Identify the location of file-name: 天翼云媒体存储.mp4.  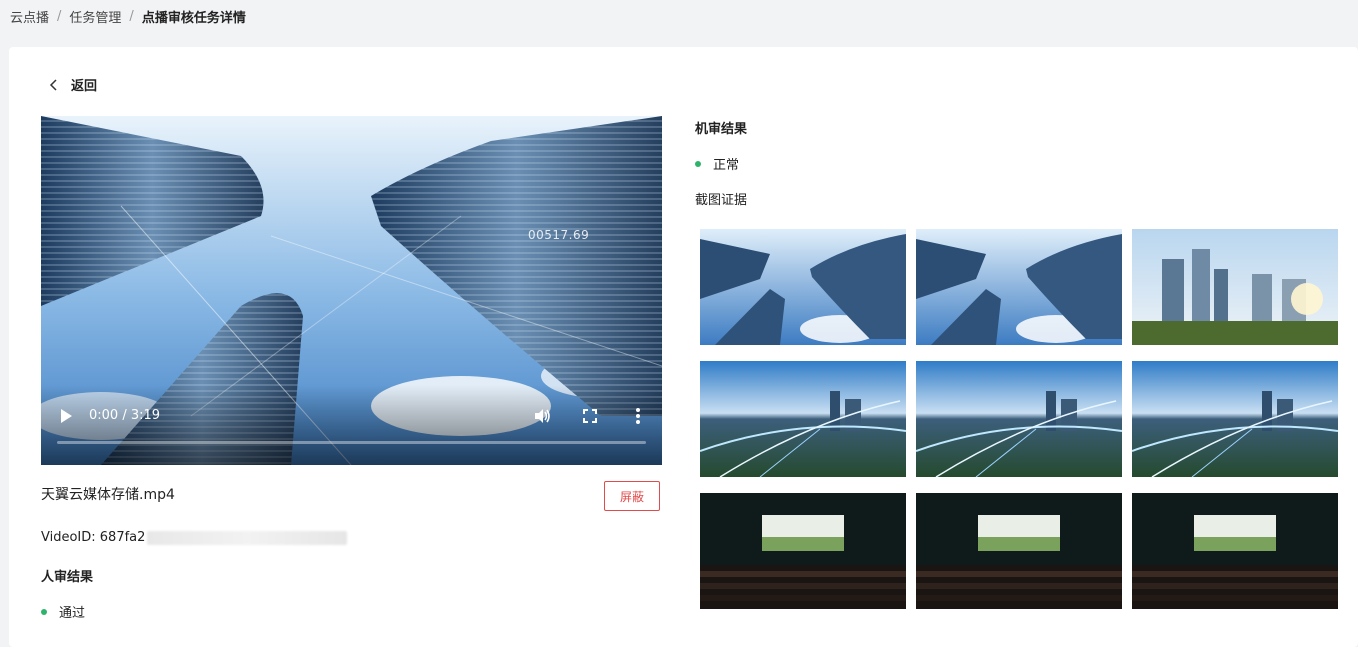
(108, 495).